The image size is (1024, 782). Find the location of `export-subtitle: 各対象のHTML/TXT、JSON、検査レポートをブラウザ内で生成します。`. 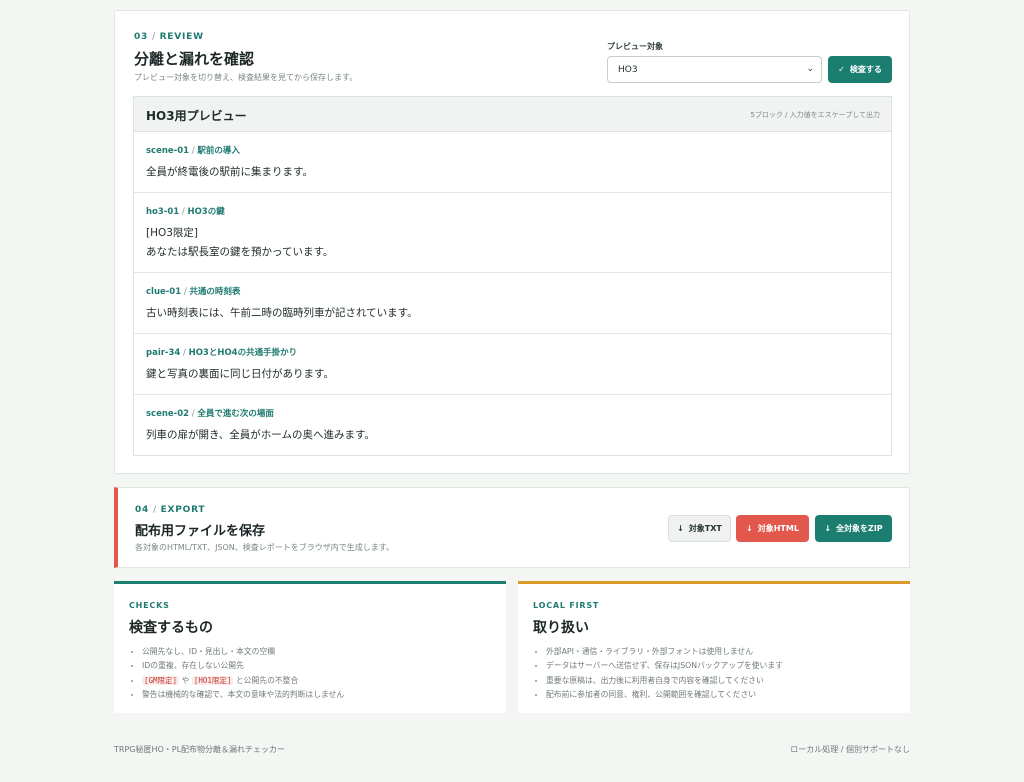

export-subtitle: 各対象のHTML/TXT、JSON、検査レポートをブラウザ内で生成します。 is located at coordinates (264, 547).